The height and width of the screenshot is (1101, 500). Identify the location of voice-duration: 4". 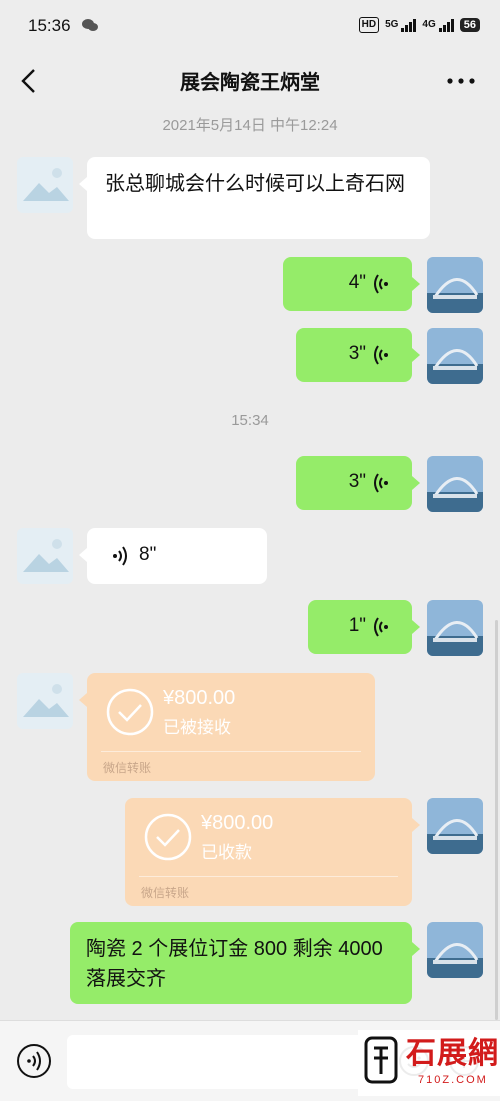
(357, 282).